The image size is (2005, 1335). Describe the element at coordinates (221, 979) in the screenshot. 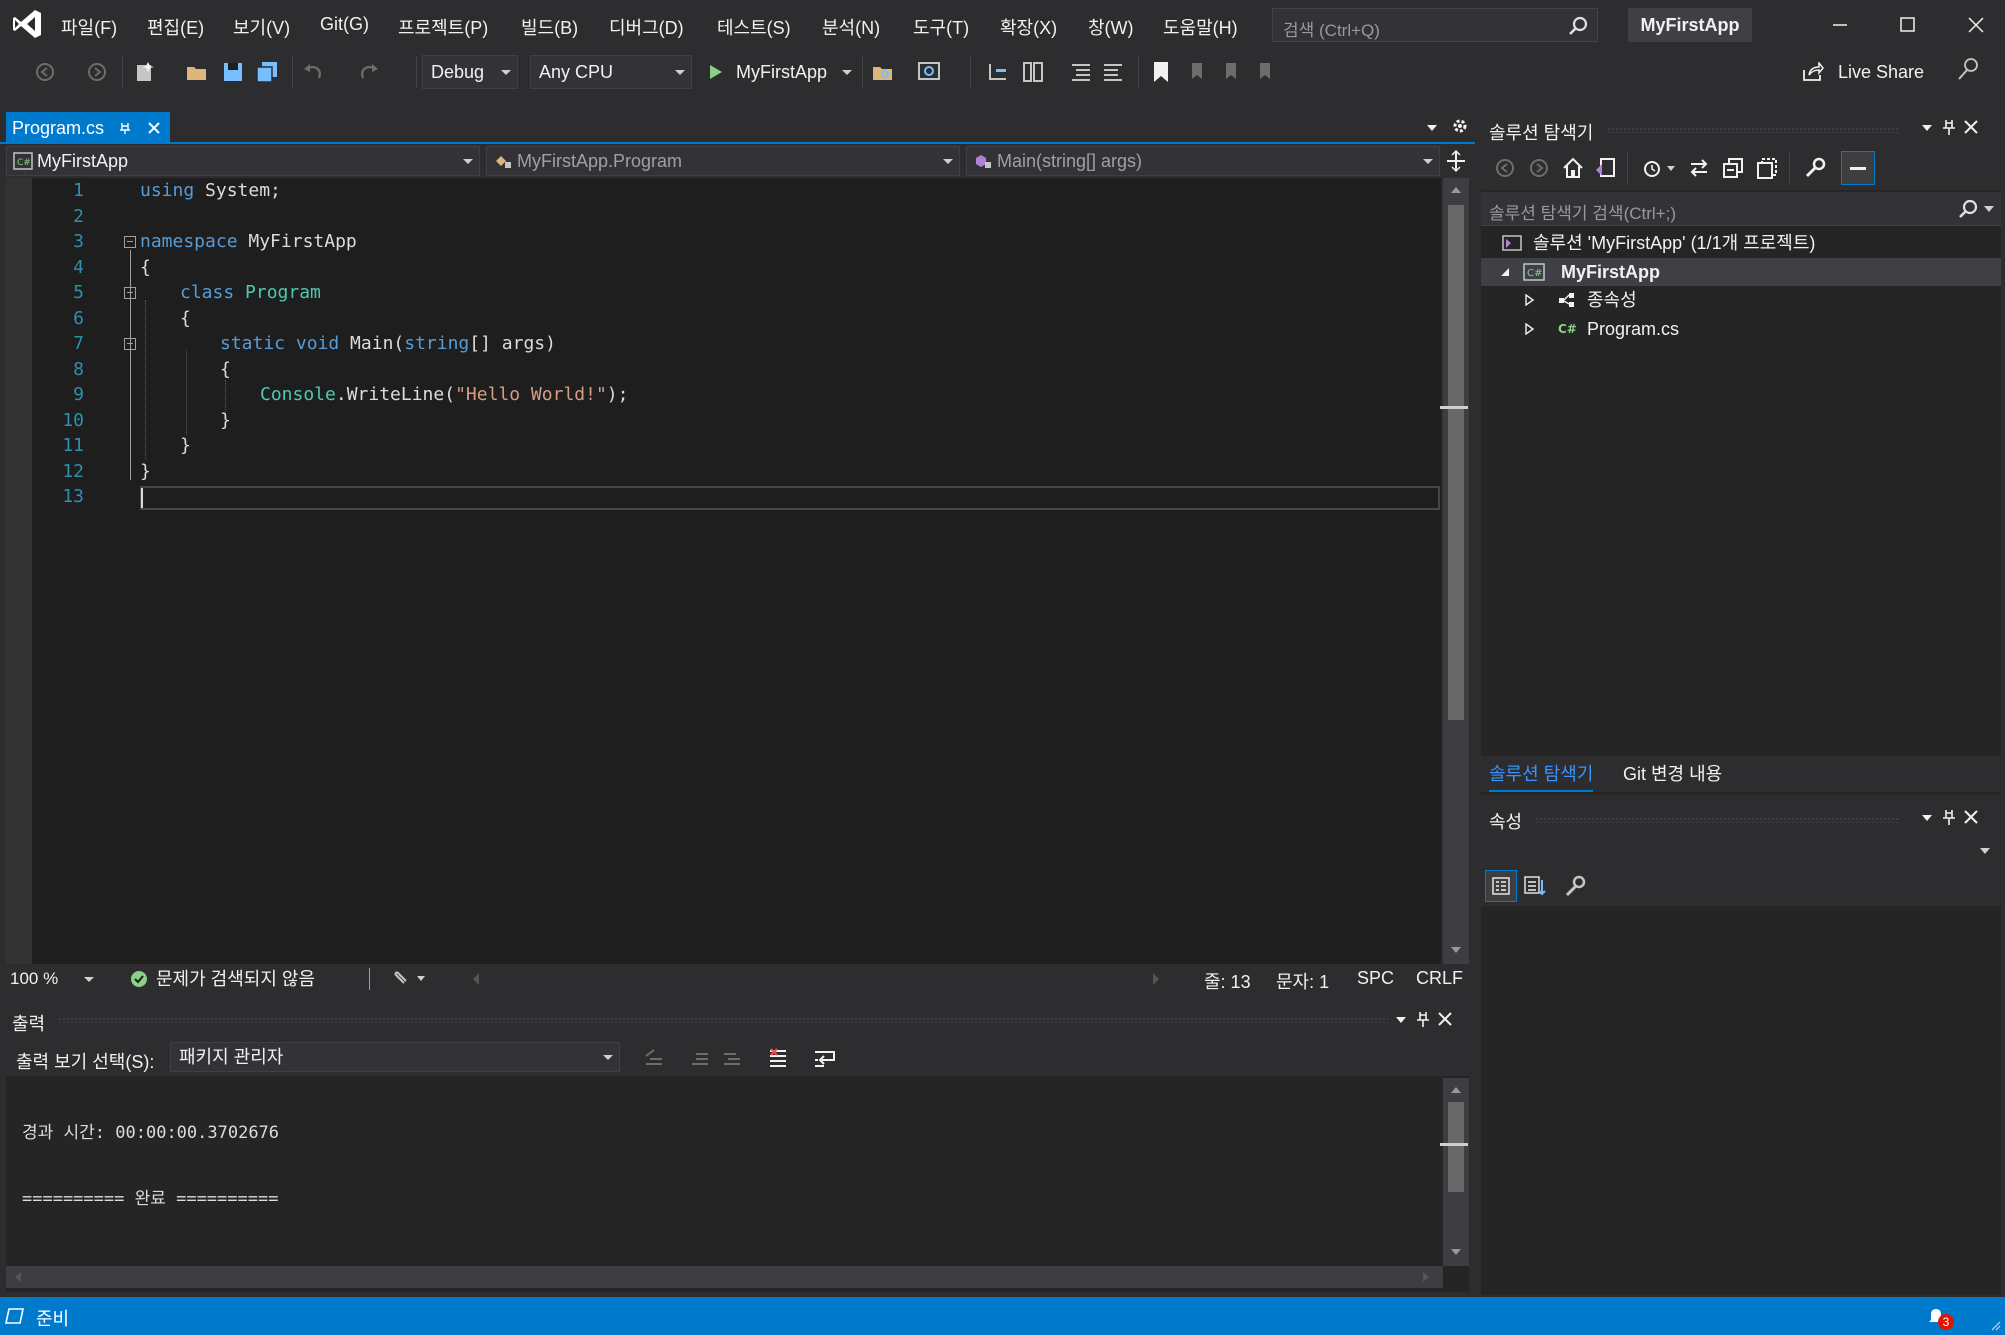

I see `issues-indicator: 문제가 검색되지 않음` at that location.